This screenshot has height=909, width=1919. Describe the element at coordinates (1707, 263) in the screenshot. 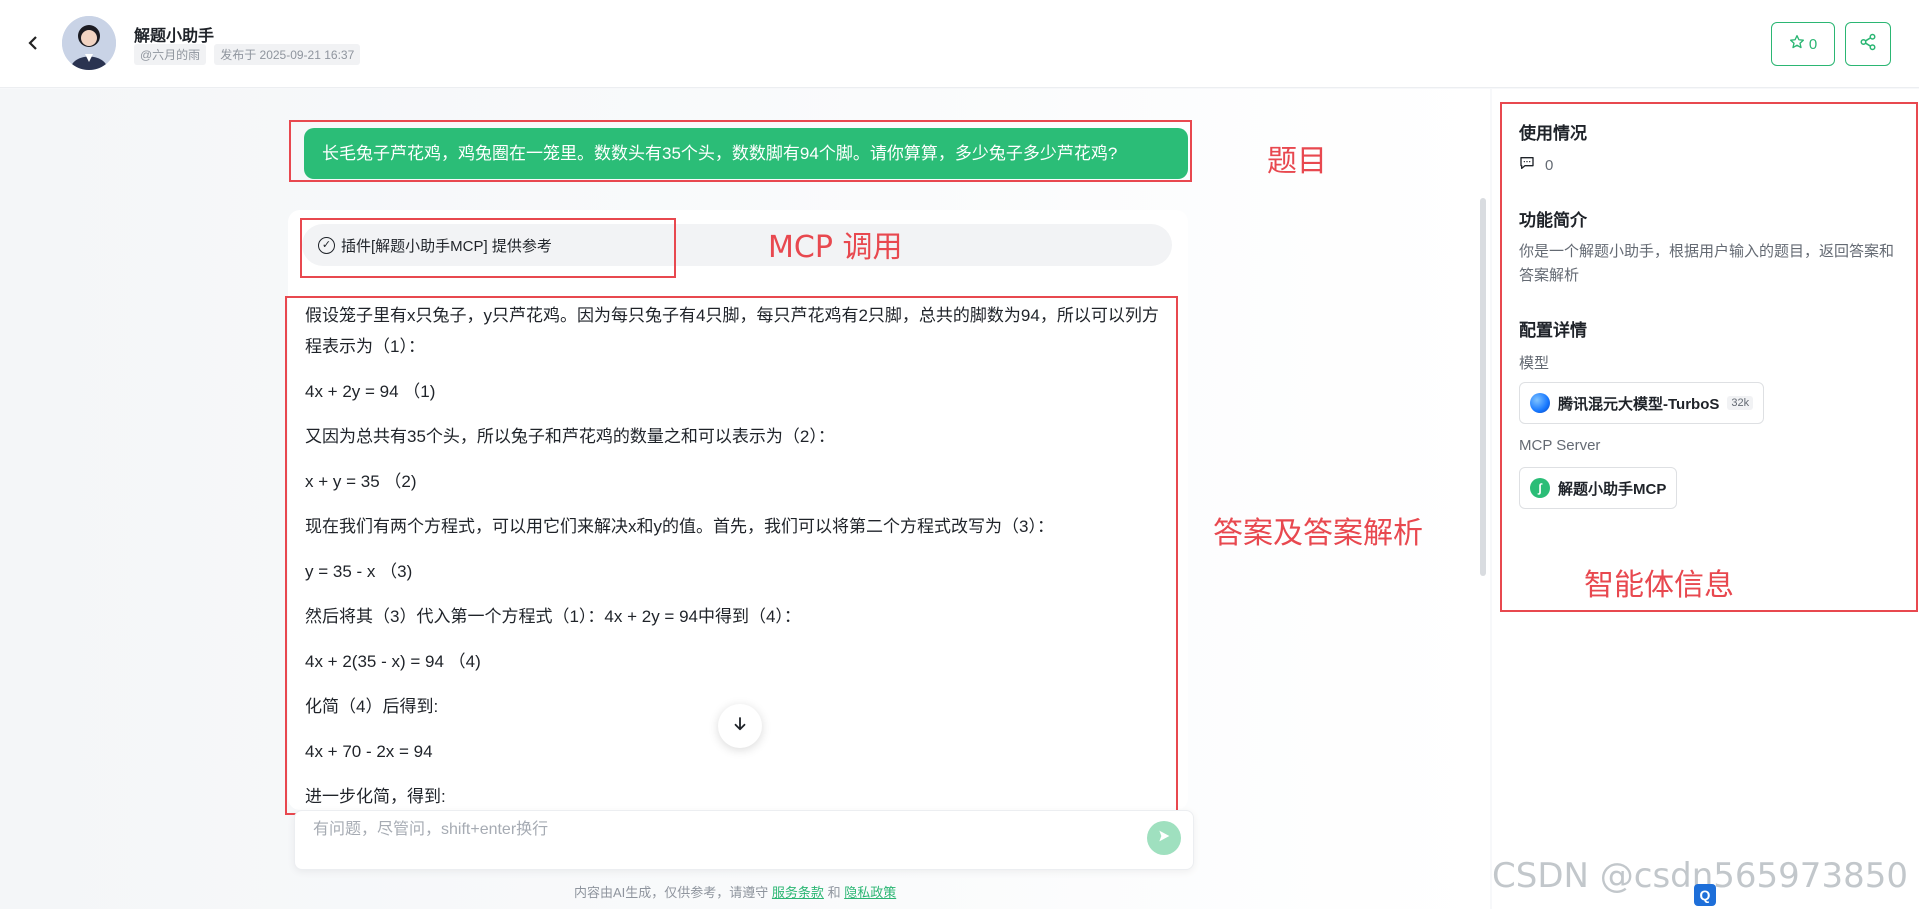

I see `intro-text: 你是一个解题小助手，根据用户输入的题目，返回答案和答案解析` at that location.